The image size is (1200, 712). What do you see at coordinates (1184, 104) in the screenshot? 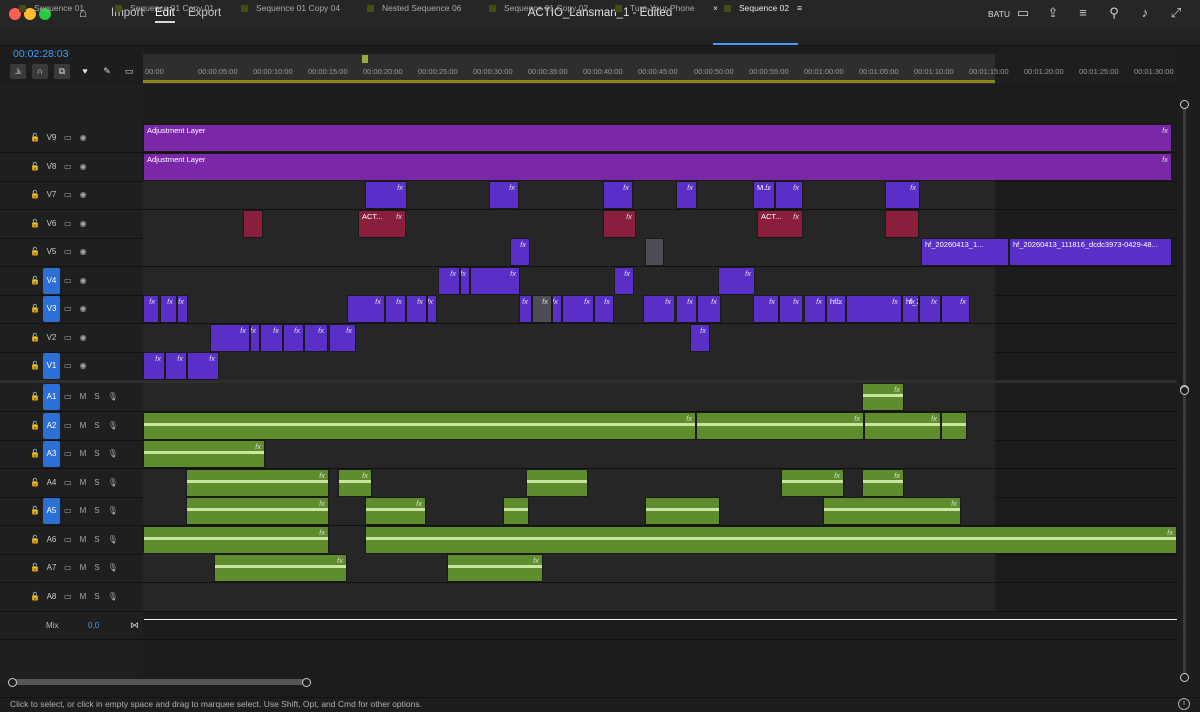
I see `video-scroll-top-handle` at bounding box center [1184, 104].